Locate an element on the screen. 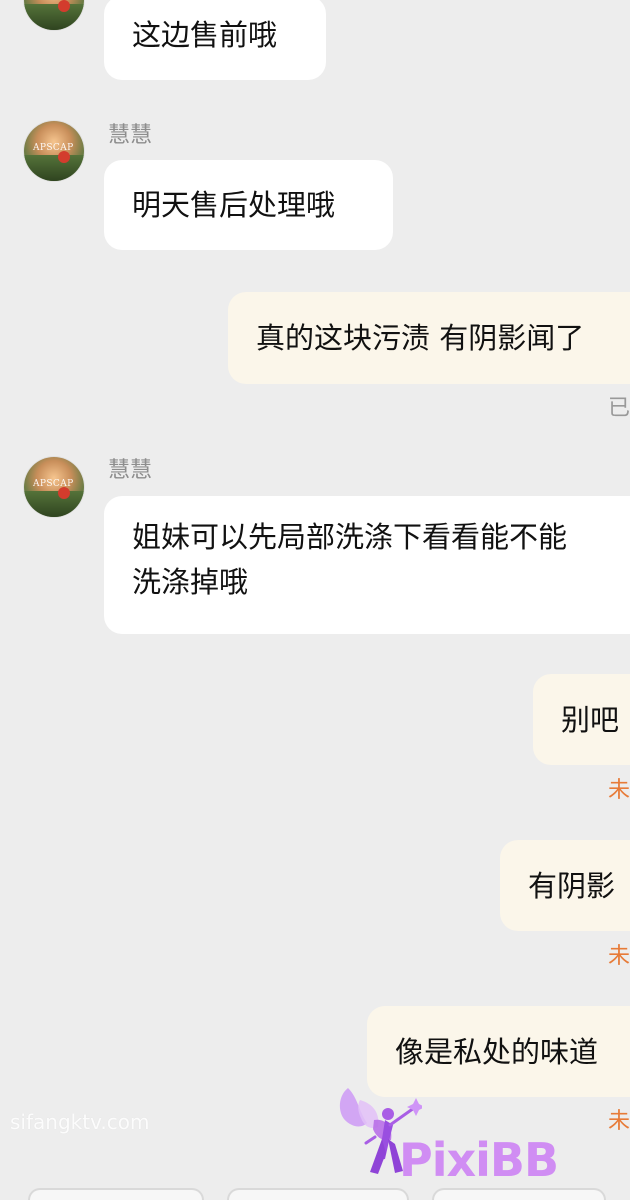 Image resolution: width=630 pixels, height=1200 pixels. input-pill-left is located at coordinates (116, 1194).